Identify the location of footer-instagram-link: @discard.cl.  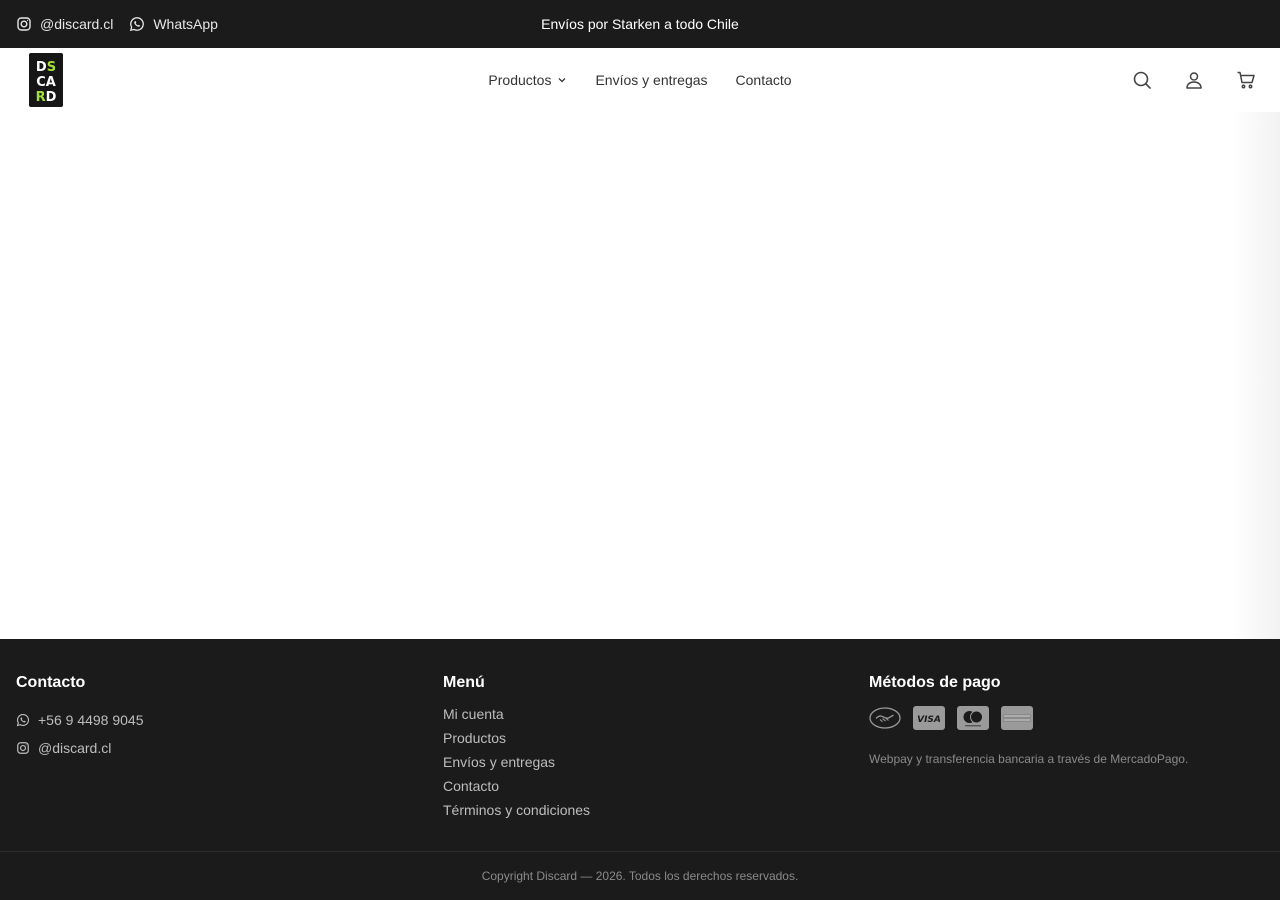
(80, 748).